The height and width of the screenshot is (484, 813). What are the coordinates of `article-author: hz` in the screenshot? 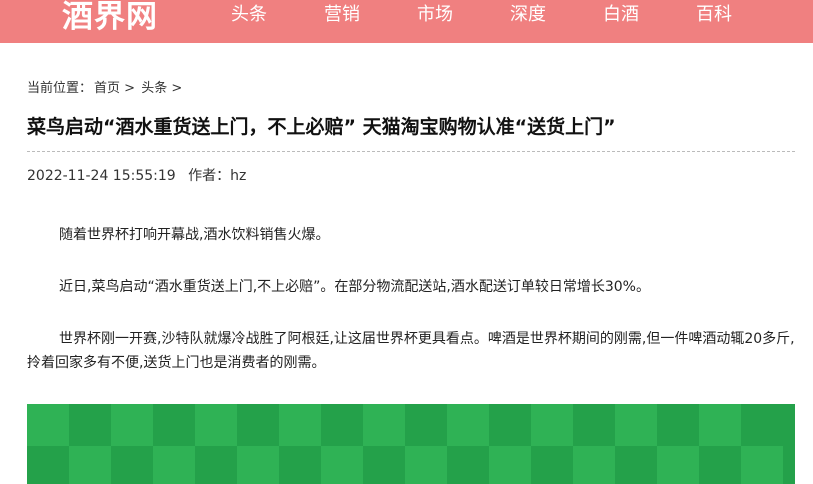 It's located at (238, 176).